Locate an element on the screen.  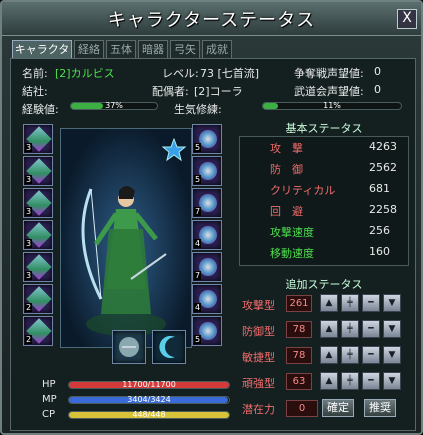
basic-stats-header: 基本ステータス is located at coordinates (324, 128).